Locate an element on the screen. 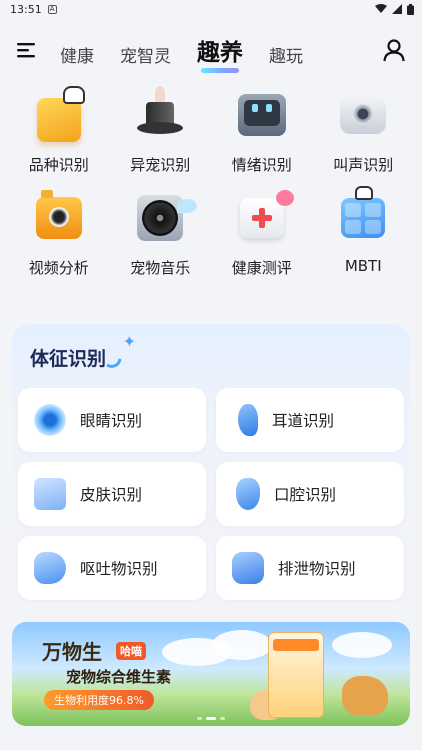 This screenshot has height=750, width=422. category-tabs: 健康 宠智灵 趣养 趣玩 is located at coordinates (181, 53).